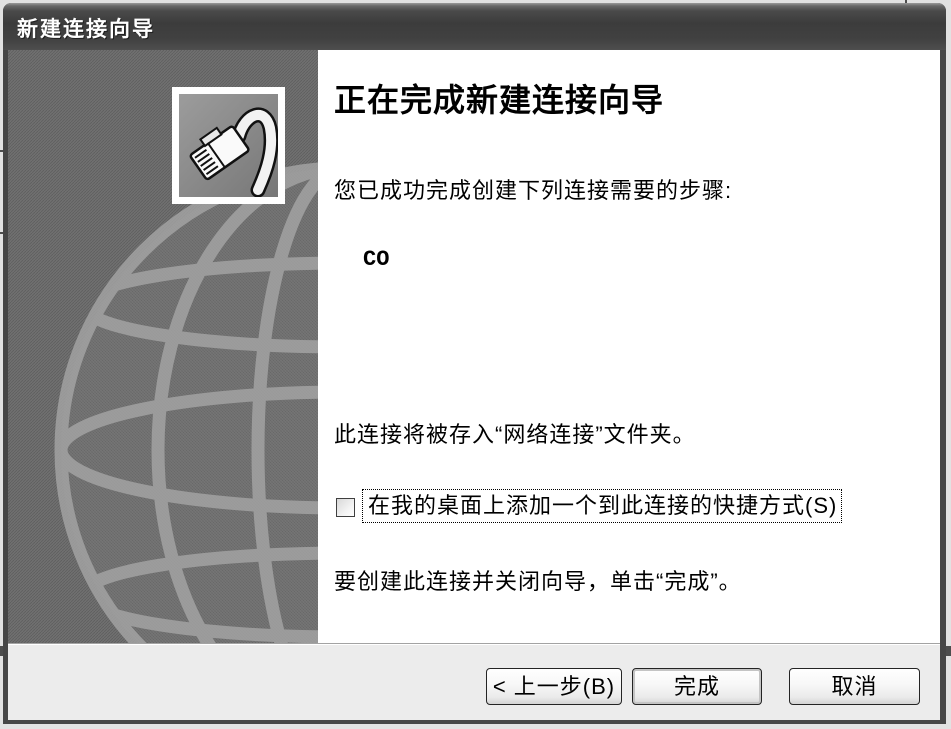 This screenshot has height=729, width=951. Describe the element at coordinates (345, 507) in the screenshot. I see `desktop-shortcut-checkbox` at that location.